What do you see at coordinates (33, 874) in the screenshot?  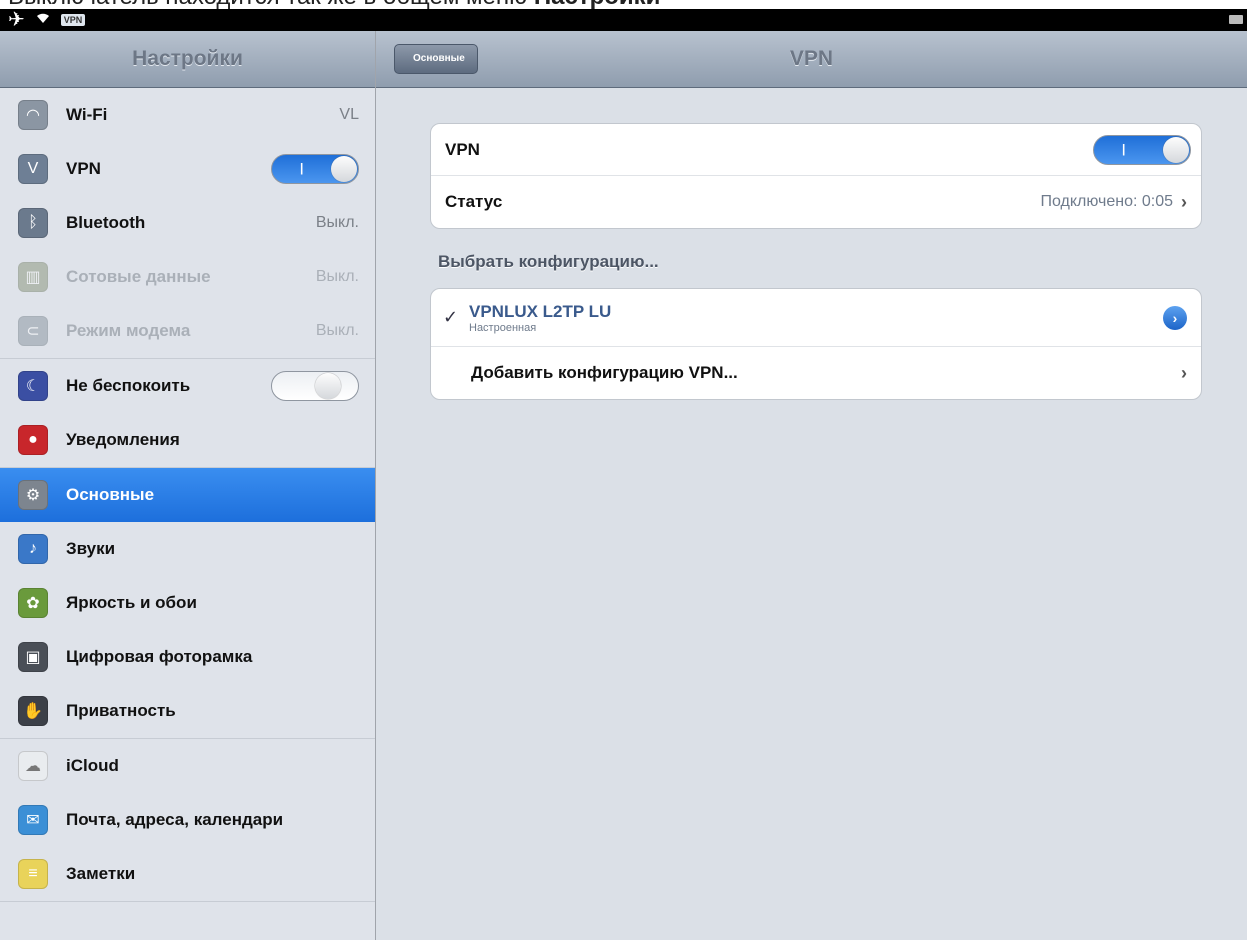 I see `notes-icon: ≡` at bounding box center [33, 874].